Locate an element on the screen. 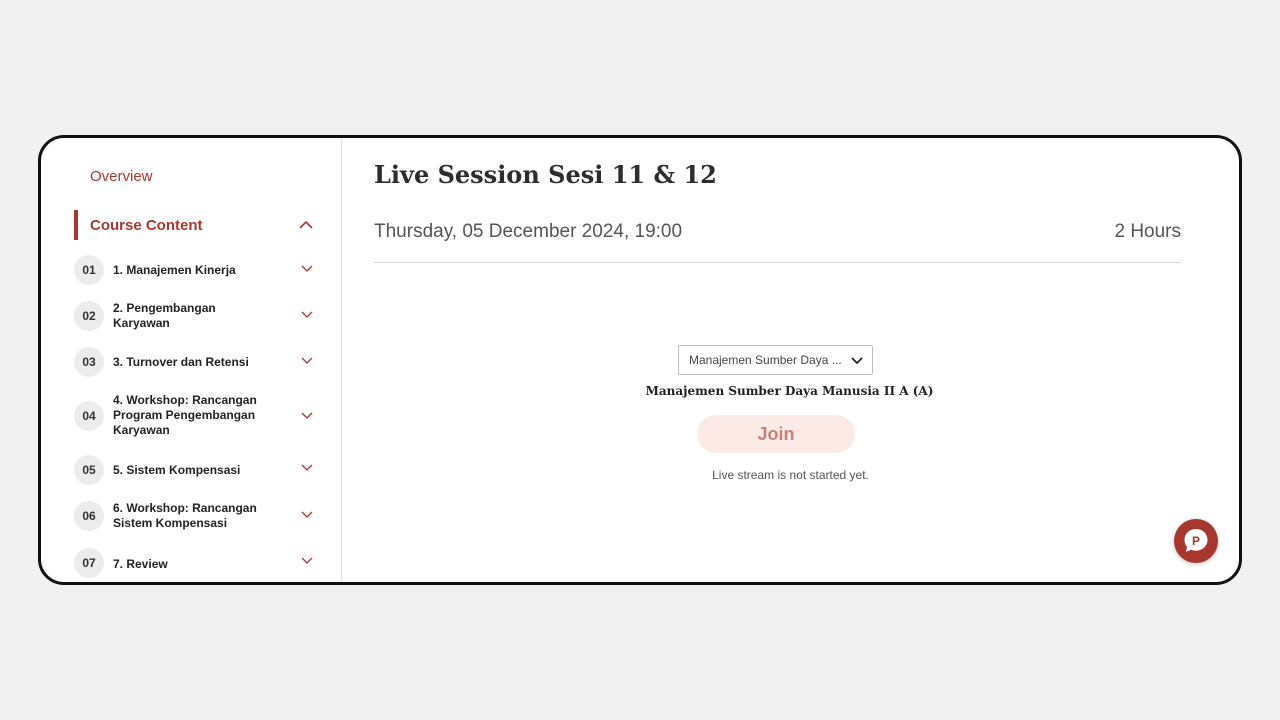  active-indicator is located at coordinates (76, 225).